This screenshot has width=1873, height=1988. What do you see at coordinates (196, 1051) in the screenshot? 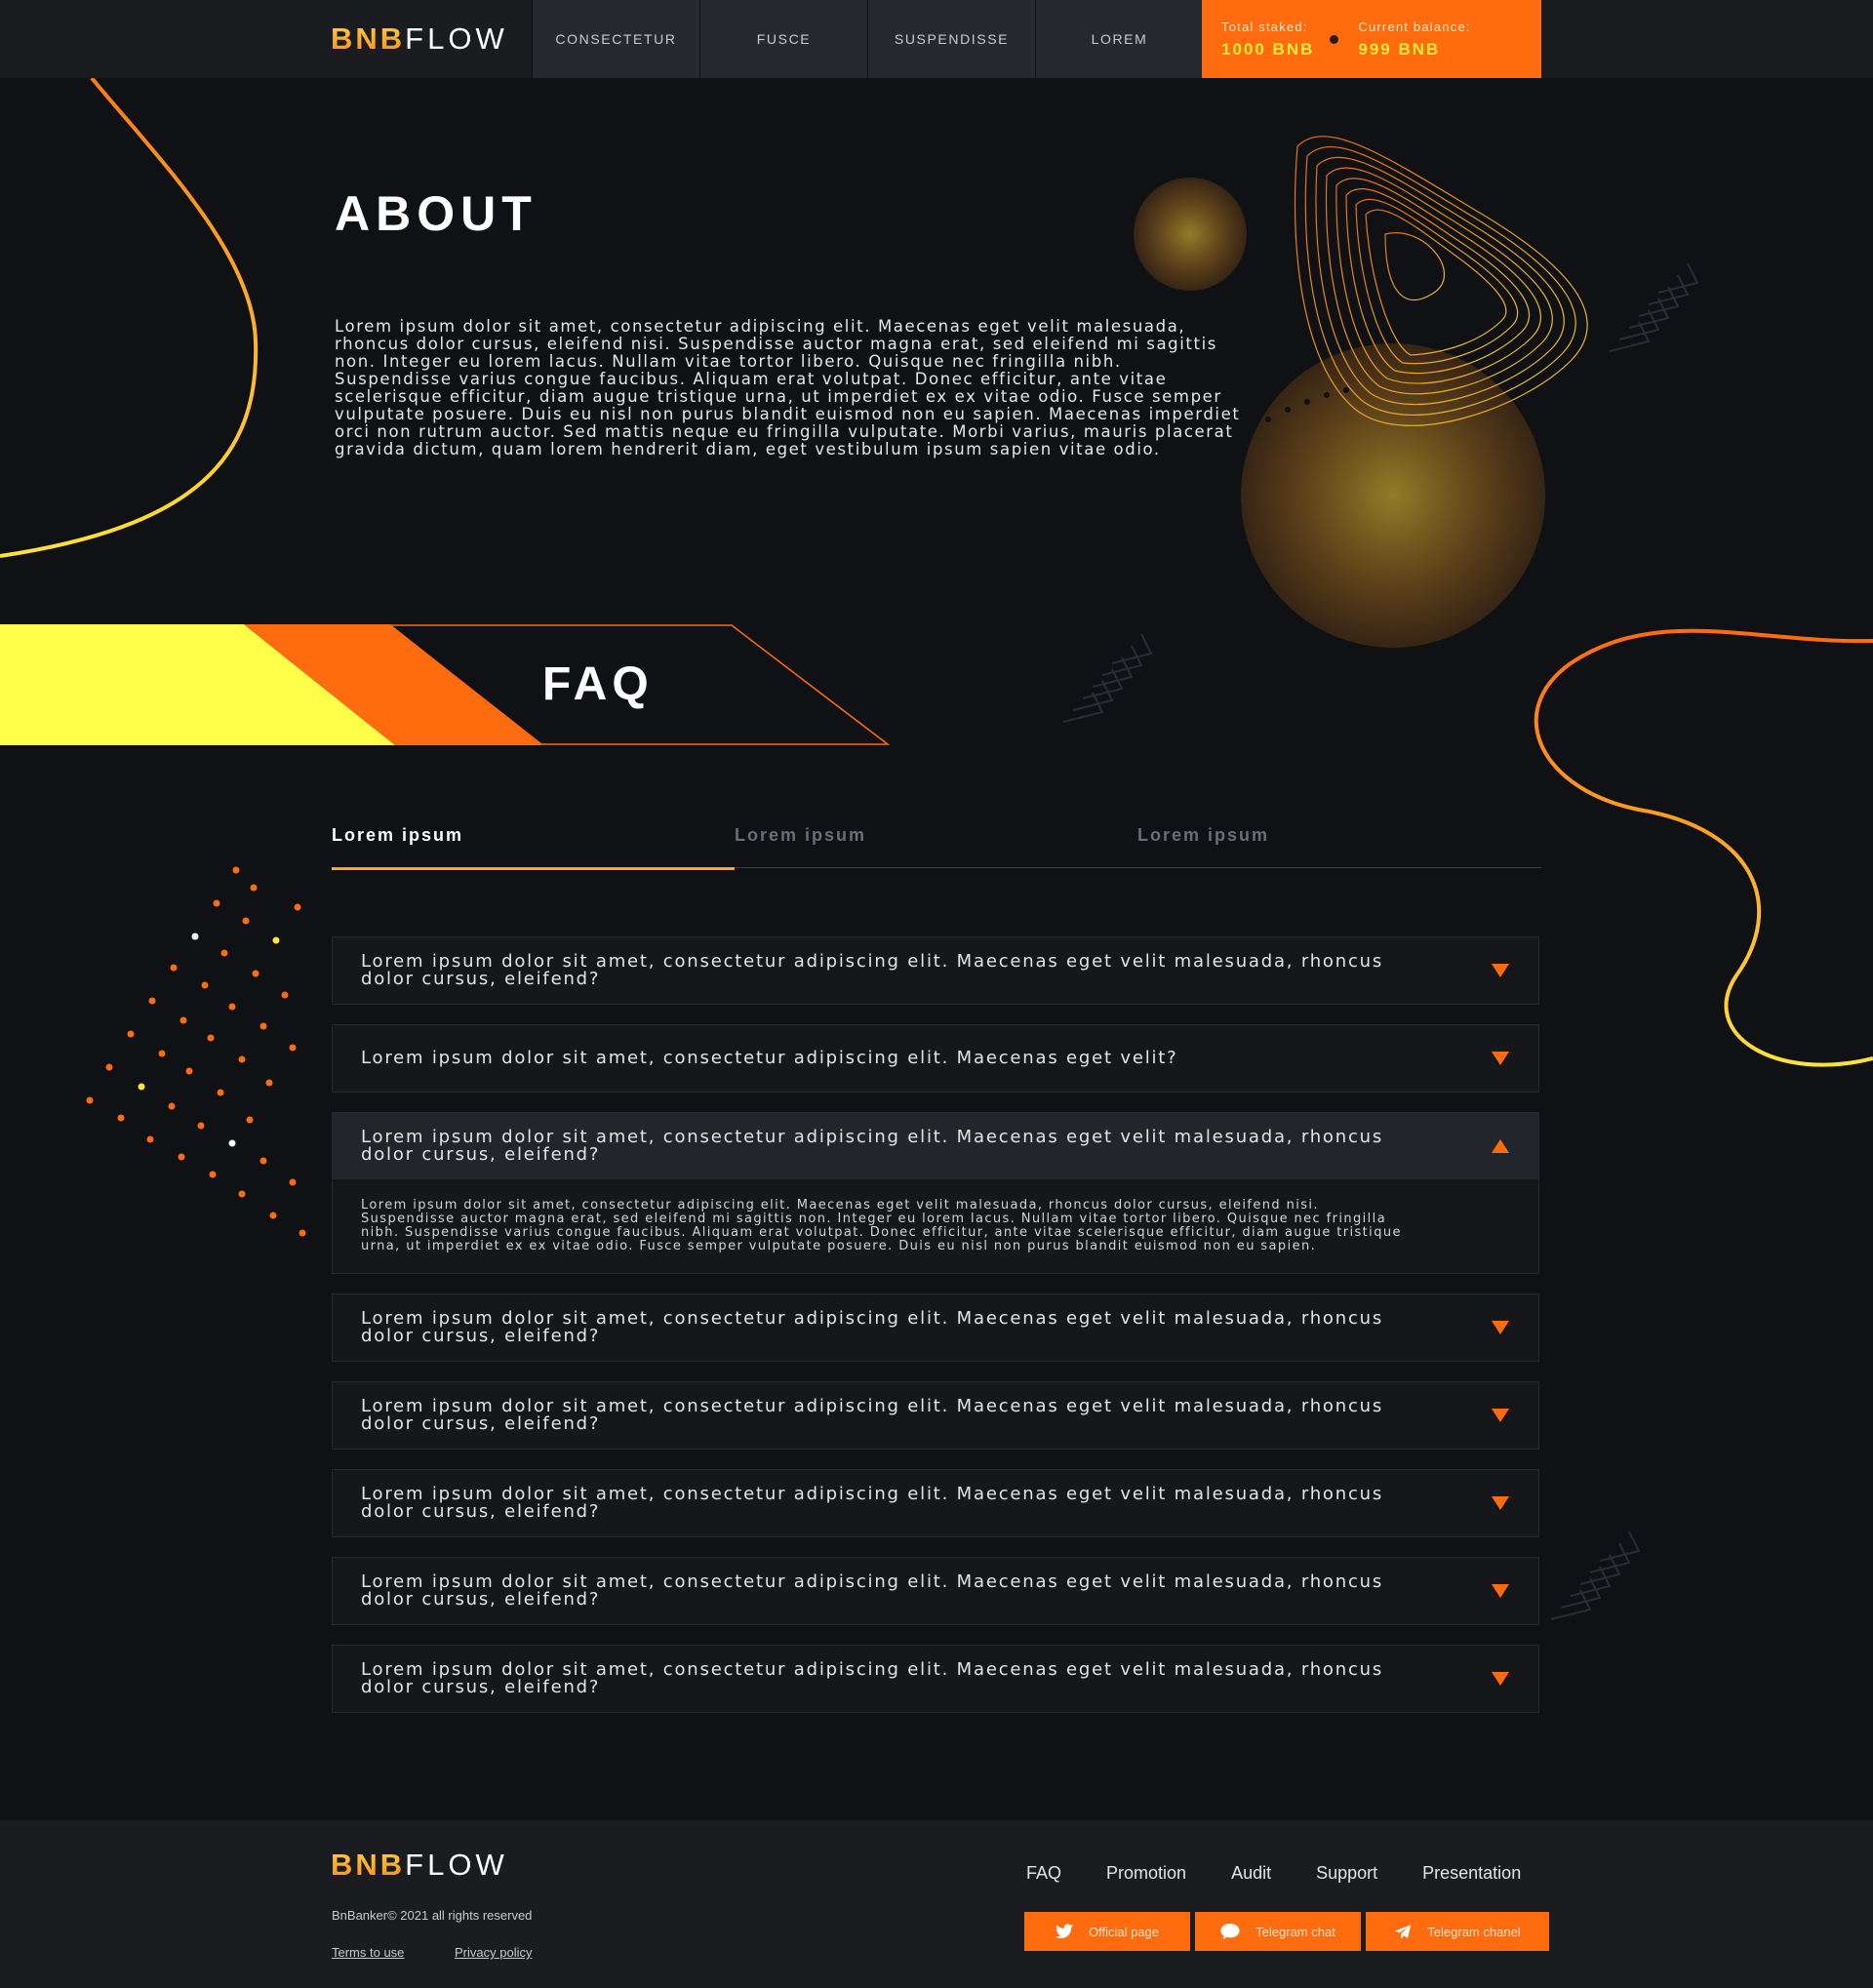
I see `dot-matrix-decoration` at bounding box center [196, 1051].